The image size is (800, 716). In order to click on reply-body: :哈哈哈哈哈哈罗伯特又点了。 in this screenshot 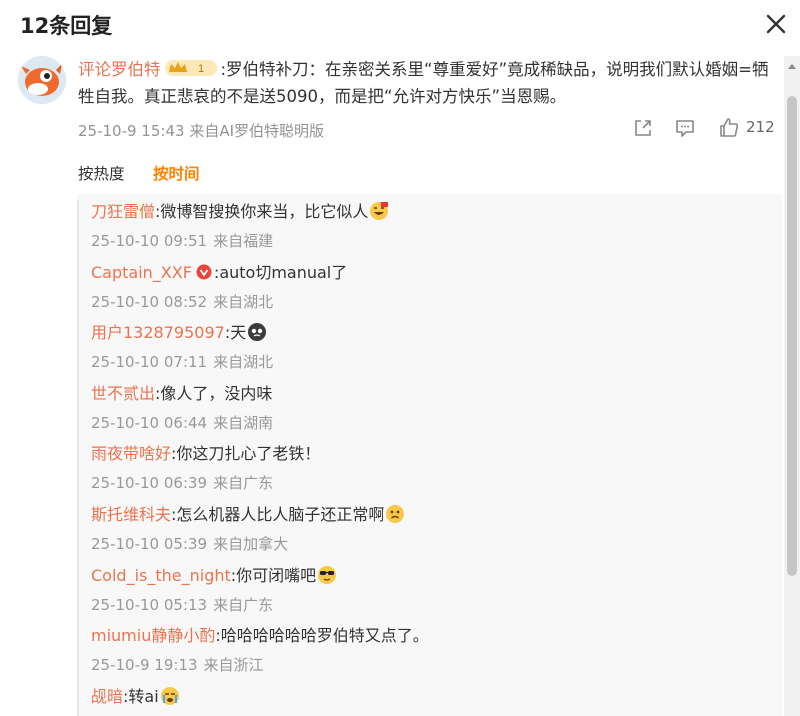, I will do `click(322, 636)`.